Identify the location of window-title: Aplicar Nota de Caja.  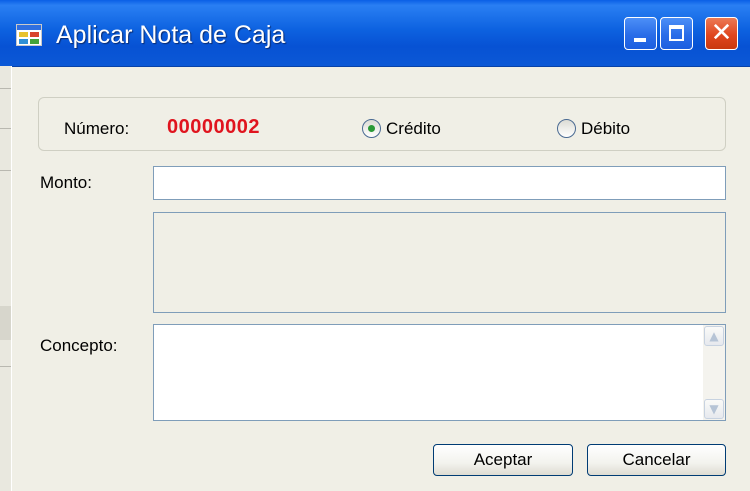
(171, 35).